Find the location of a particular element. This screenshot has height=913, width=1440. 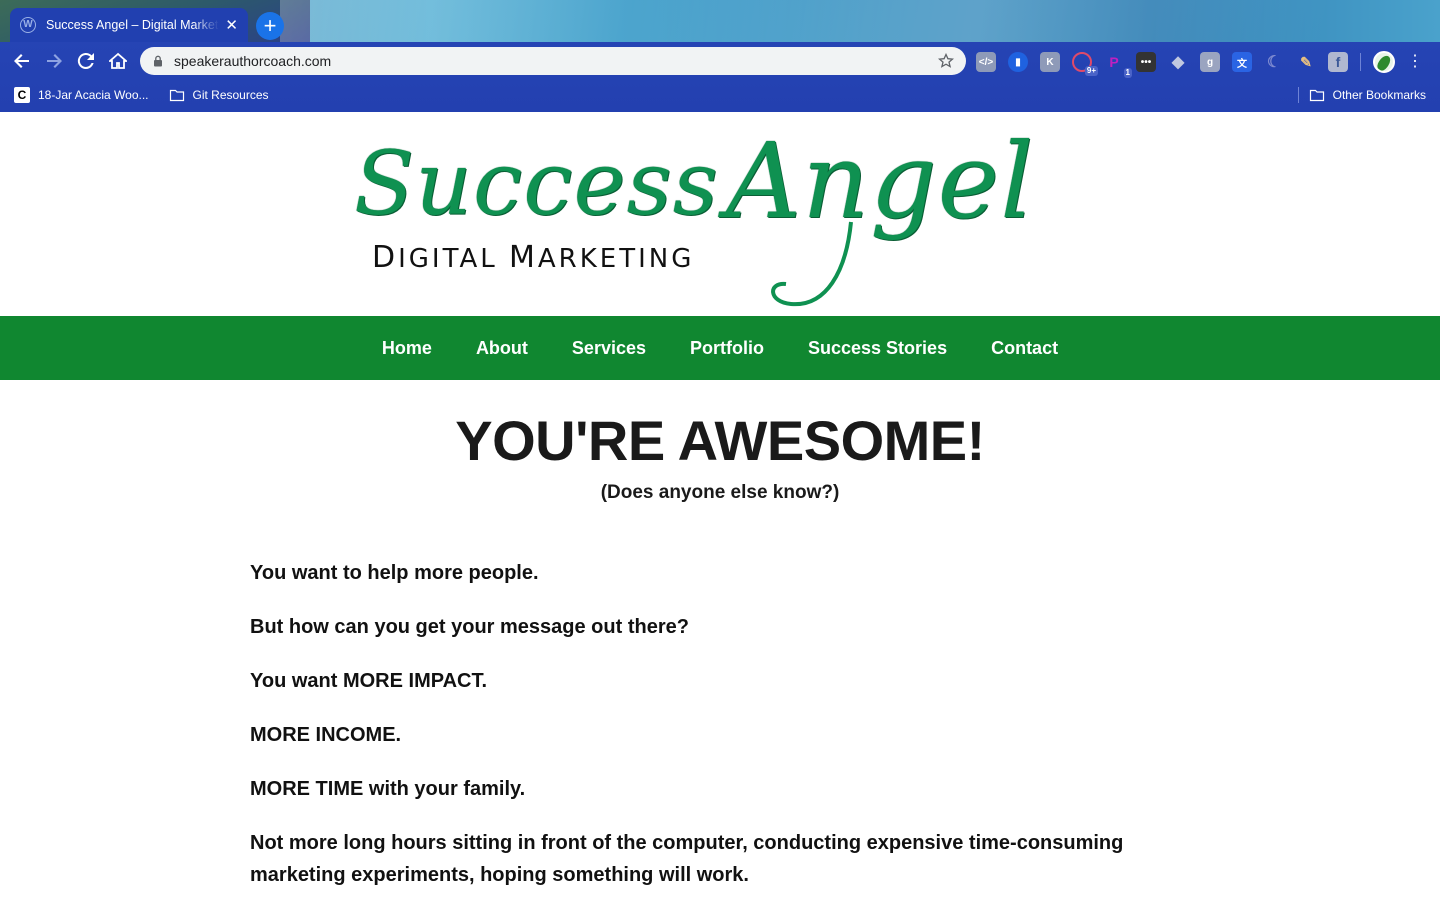

other-bookmarks-folder: Other Bookmarks is located at coordinates (1367, 95).